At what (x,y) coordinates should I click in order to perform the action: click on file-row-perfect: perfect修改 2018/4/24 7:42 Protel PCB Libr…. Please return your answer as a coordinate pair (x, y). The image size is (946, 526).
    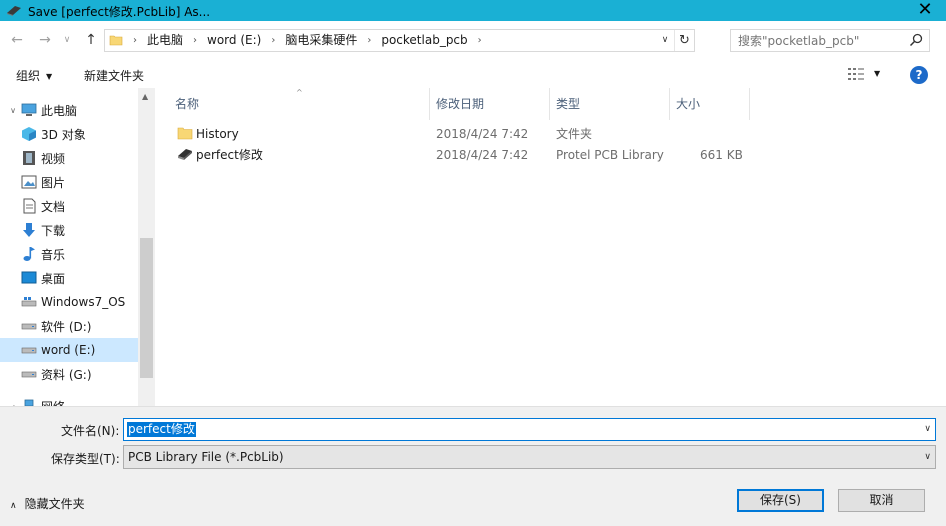
    Looking at the image, I should click on (460, 155).